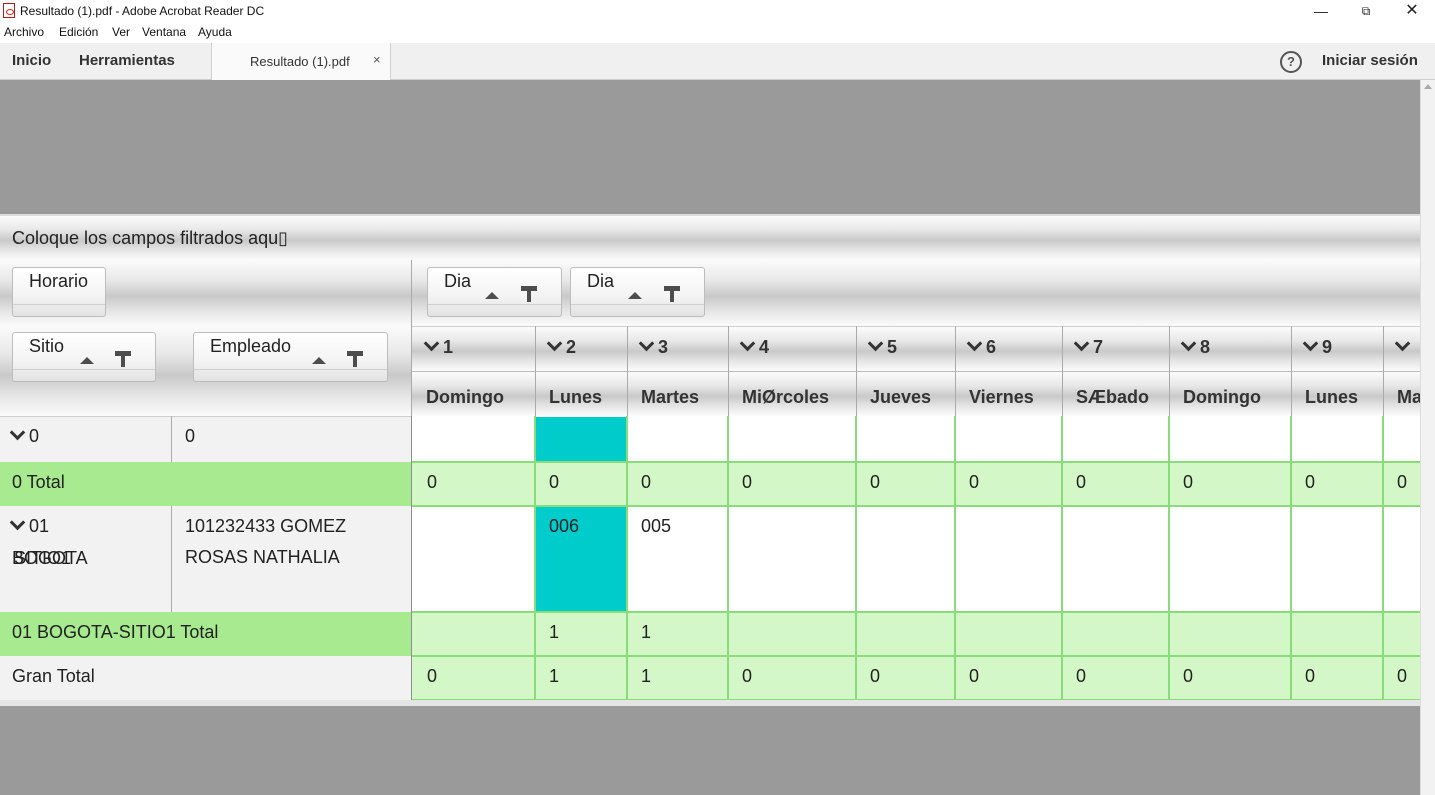 Image resolution: width=1435 pixels, height=795 pixels. What do you see at coordinates (262, 557) in the screenshot?
I see `empleado-01-line2: ROSAS NATHALIA` at bounding box center [262, 557].